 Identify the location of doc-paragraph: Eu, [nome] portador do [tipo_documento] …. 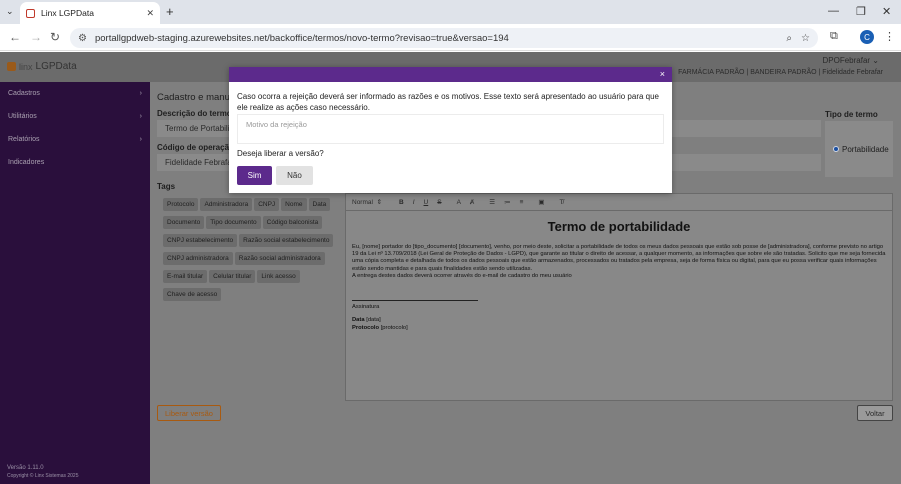
(619, 258).